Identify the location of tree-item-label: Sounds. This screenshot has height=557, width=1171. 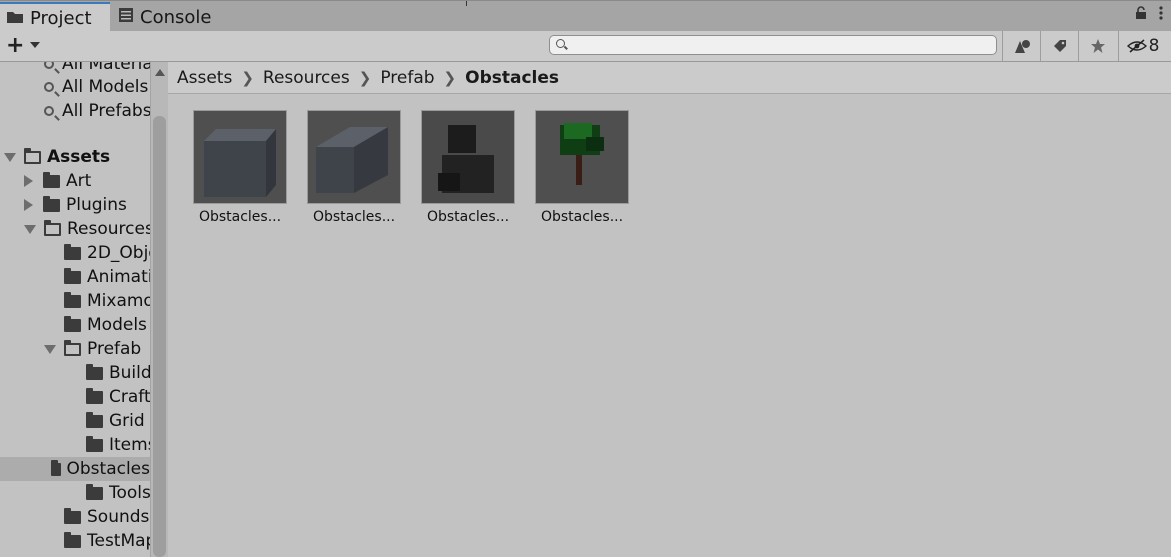
(118, 517).